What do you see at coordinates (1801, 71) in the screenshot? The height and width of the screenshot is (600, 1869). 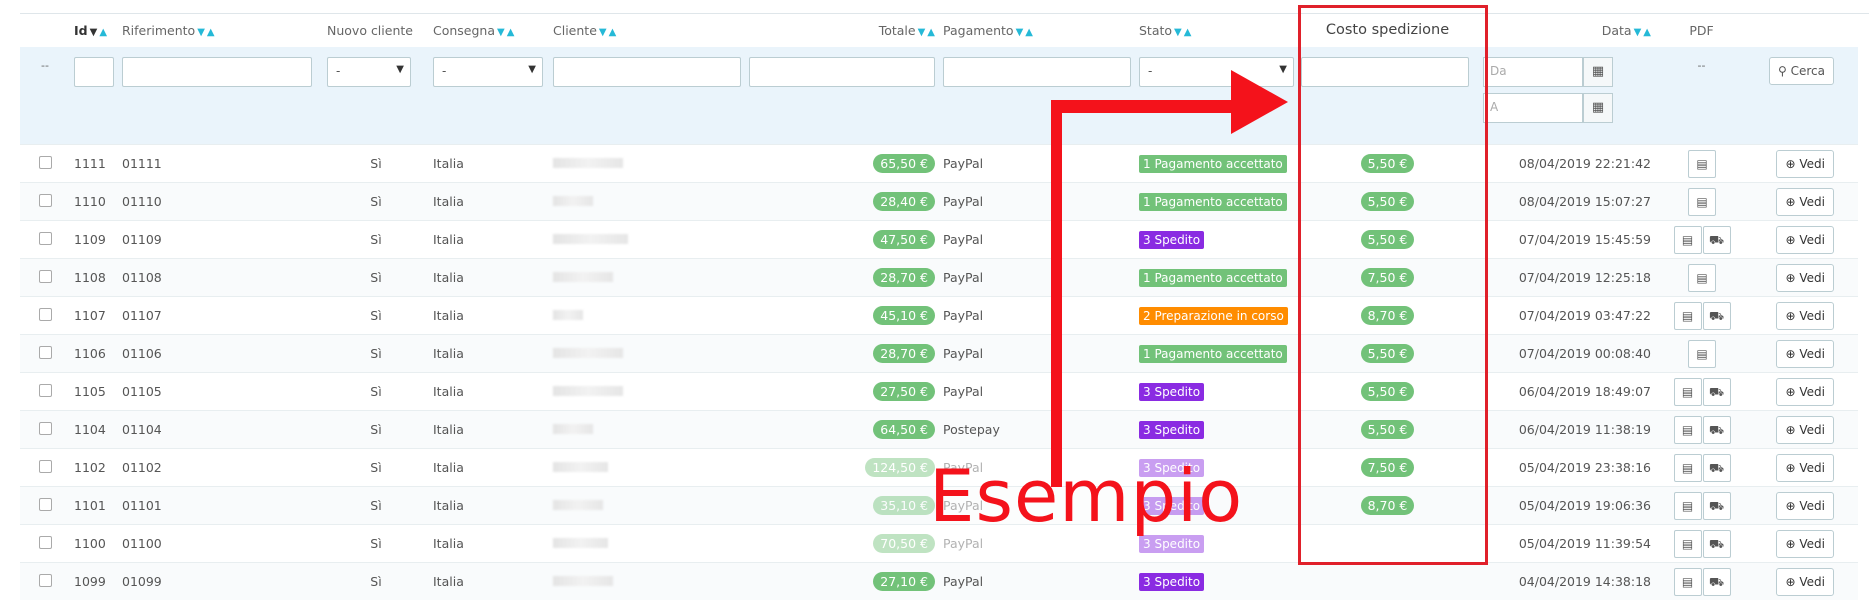 I see `search-button: ⚲ Cerca` at bounding box center [1801, 71].